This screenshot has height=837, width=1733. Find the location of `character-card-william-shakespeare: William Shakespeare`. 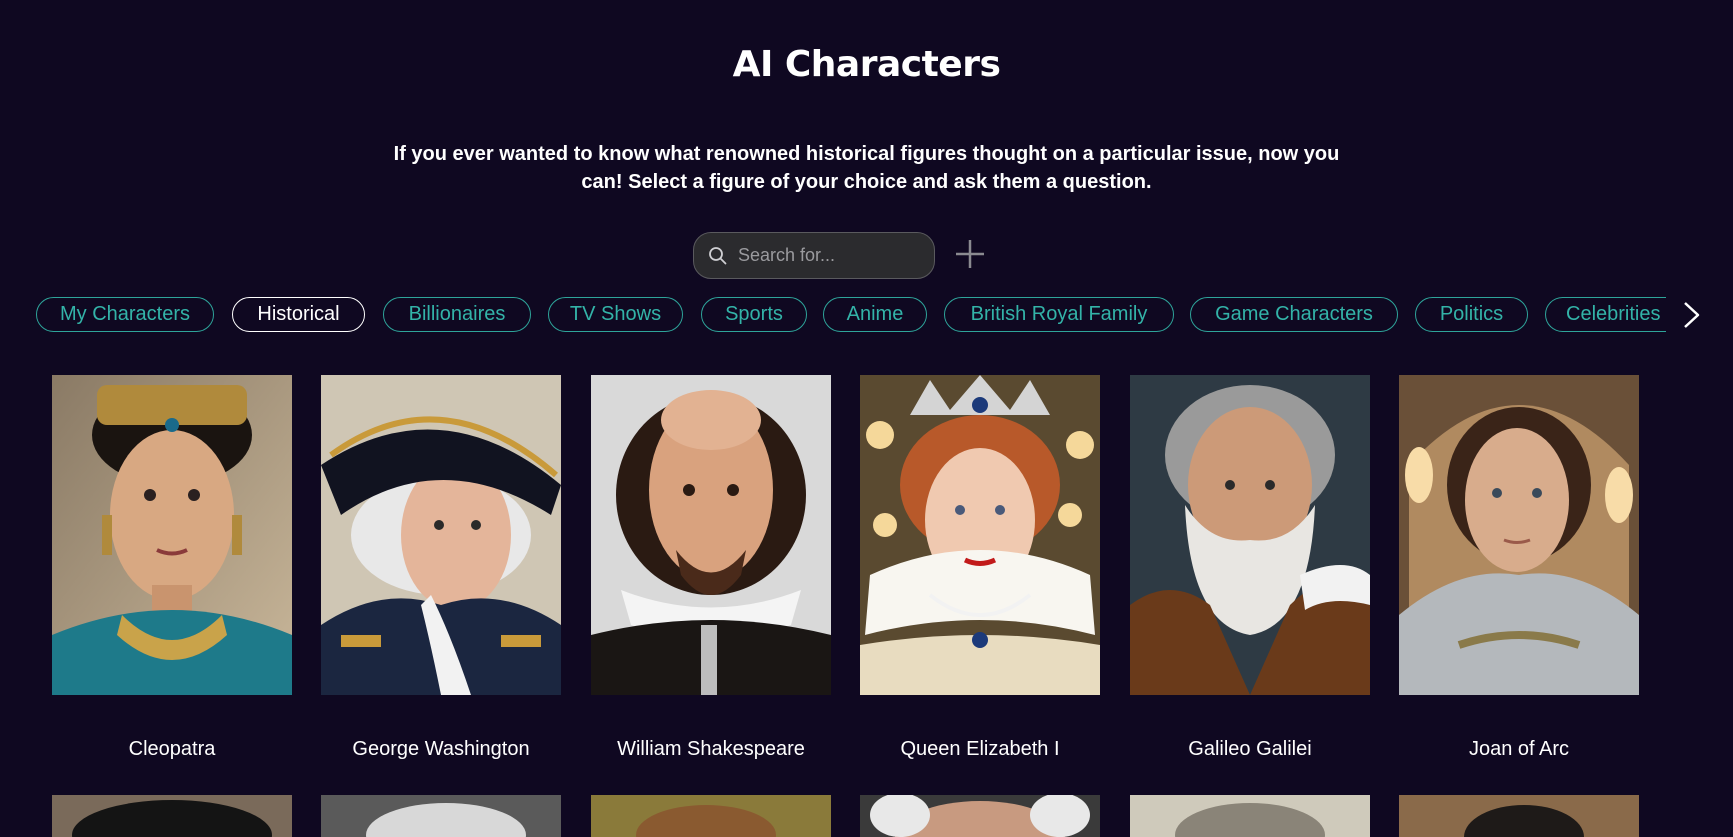

character-card-william-shakespeare: William Shakespeare is located at coordinates (711, 567).